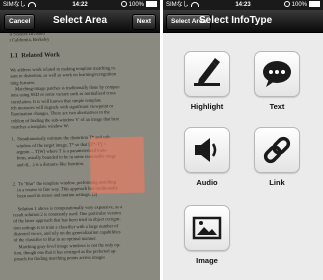 Image resolution: width=323 pixels, height=280 pixels. I want to click on navigation-bar: Select Area Cancel Next, so click(80, 21).